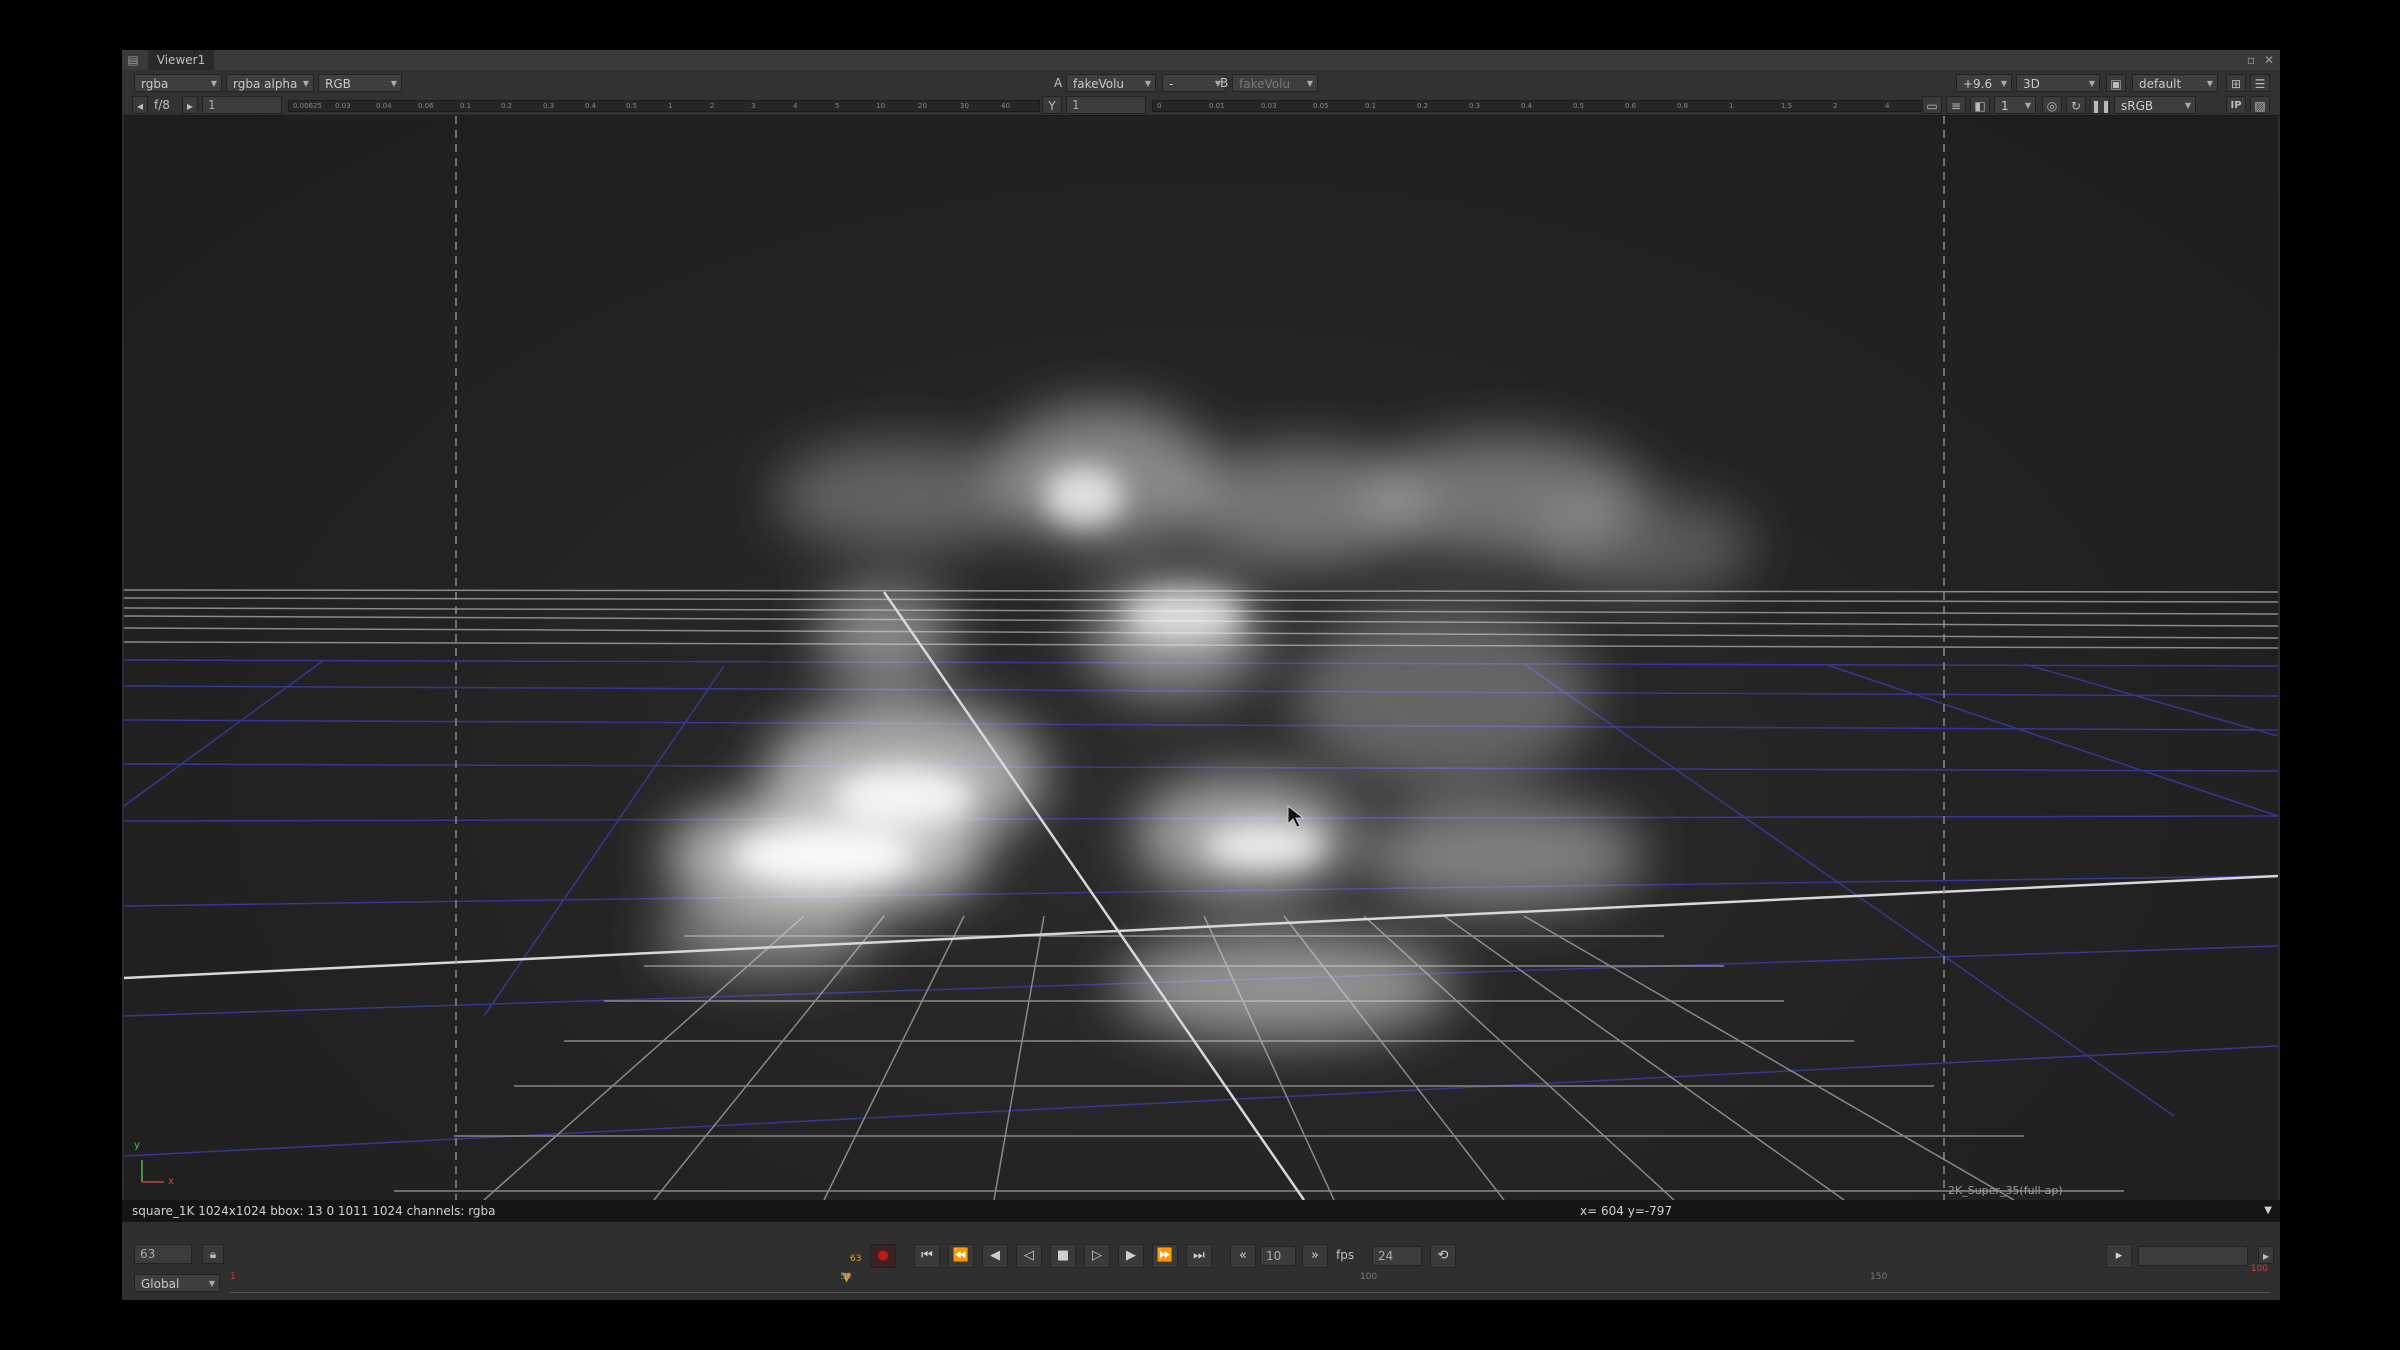  Describe the element at coordinates (2052, 105) in the screenshot. I see `render-icon: ◎` at that location.